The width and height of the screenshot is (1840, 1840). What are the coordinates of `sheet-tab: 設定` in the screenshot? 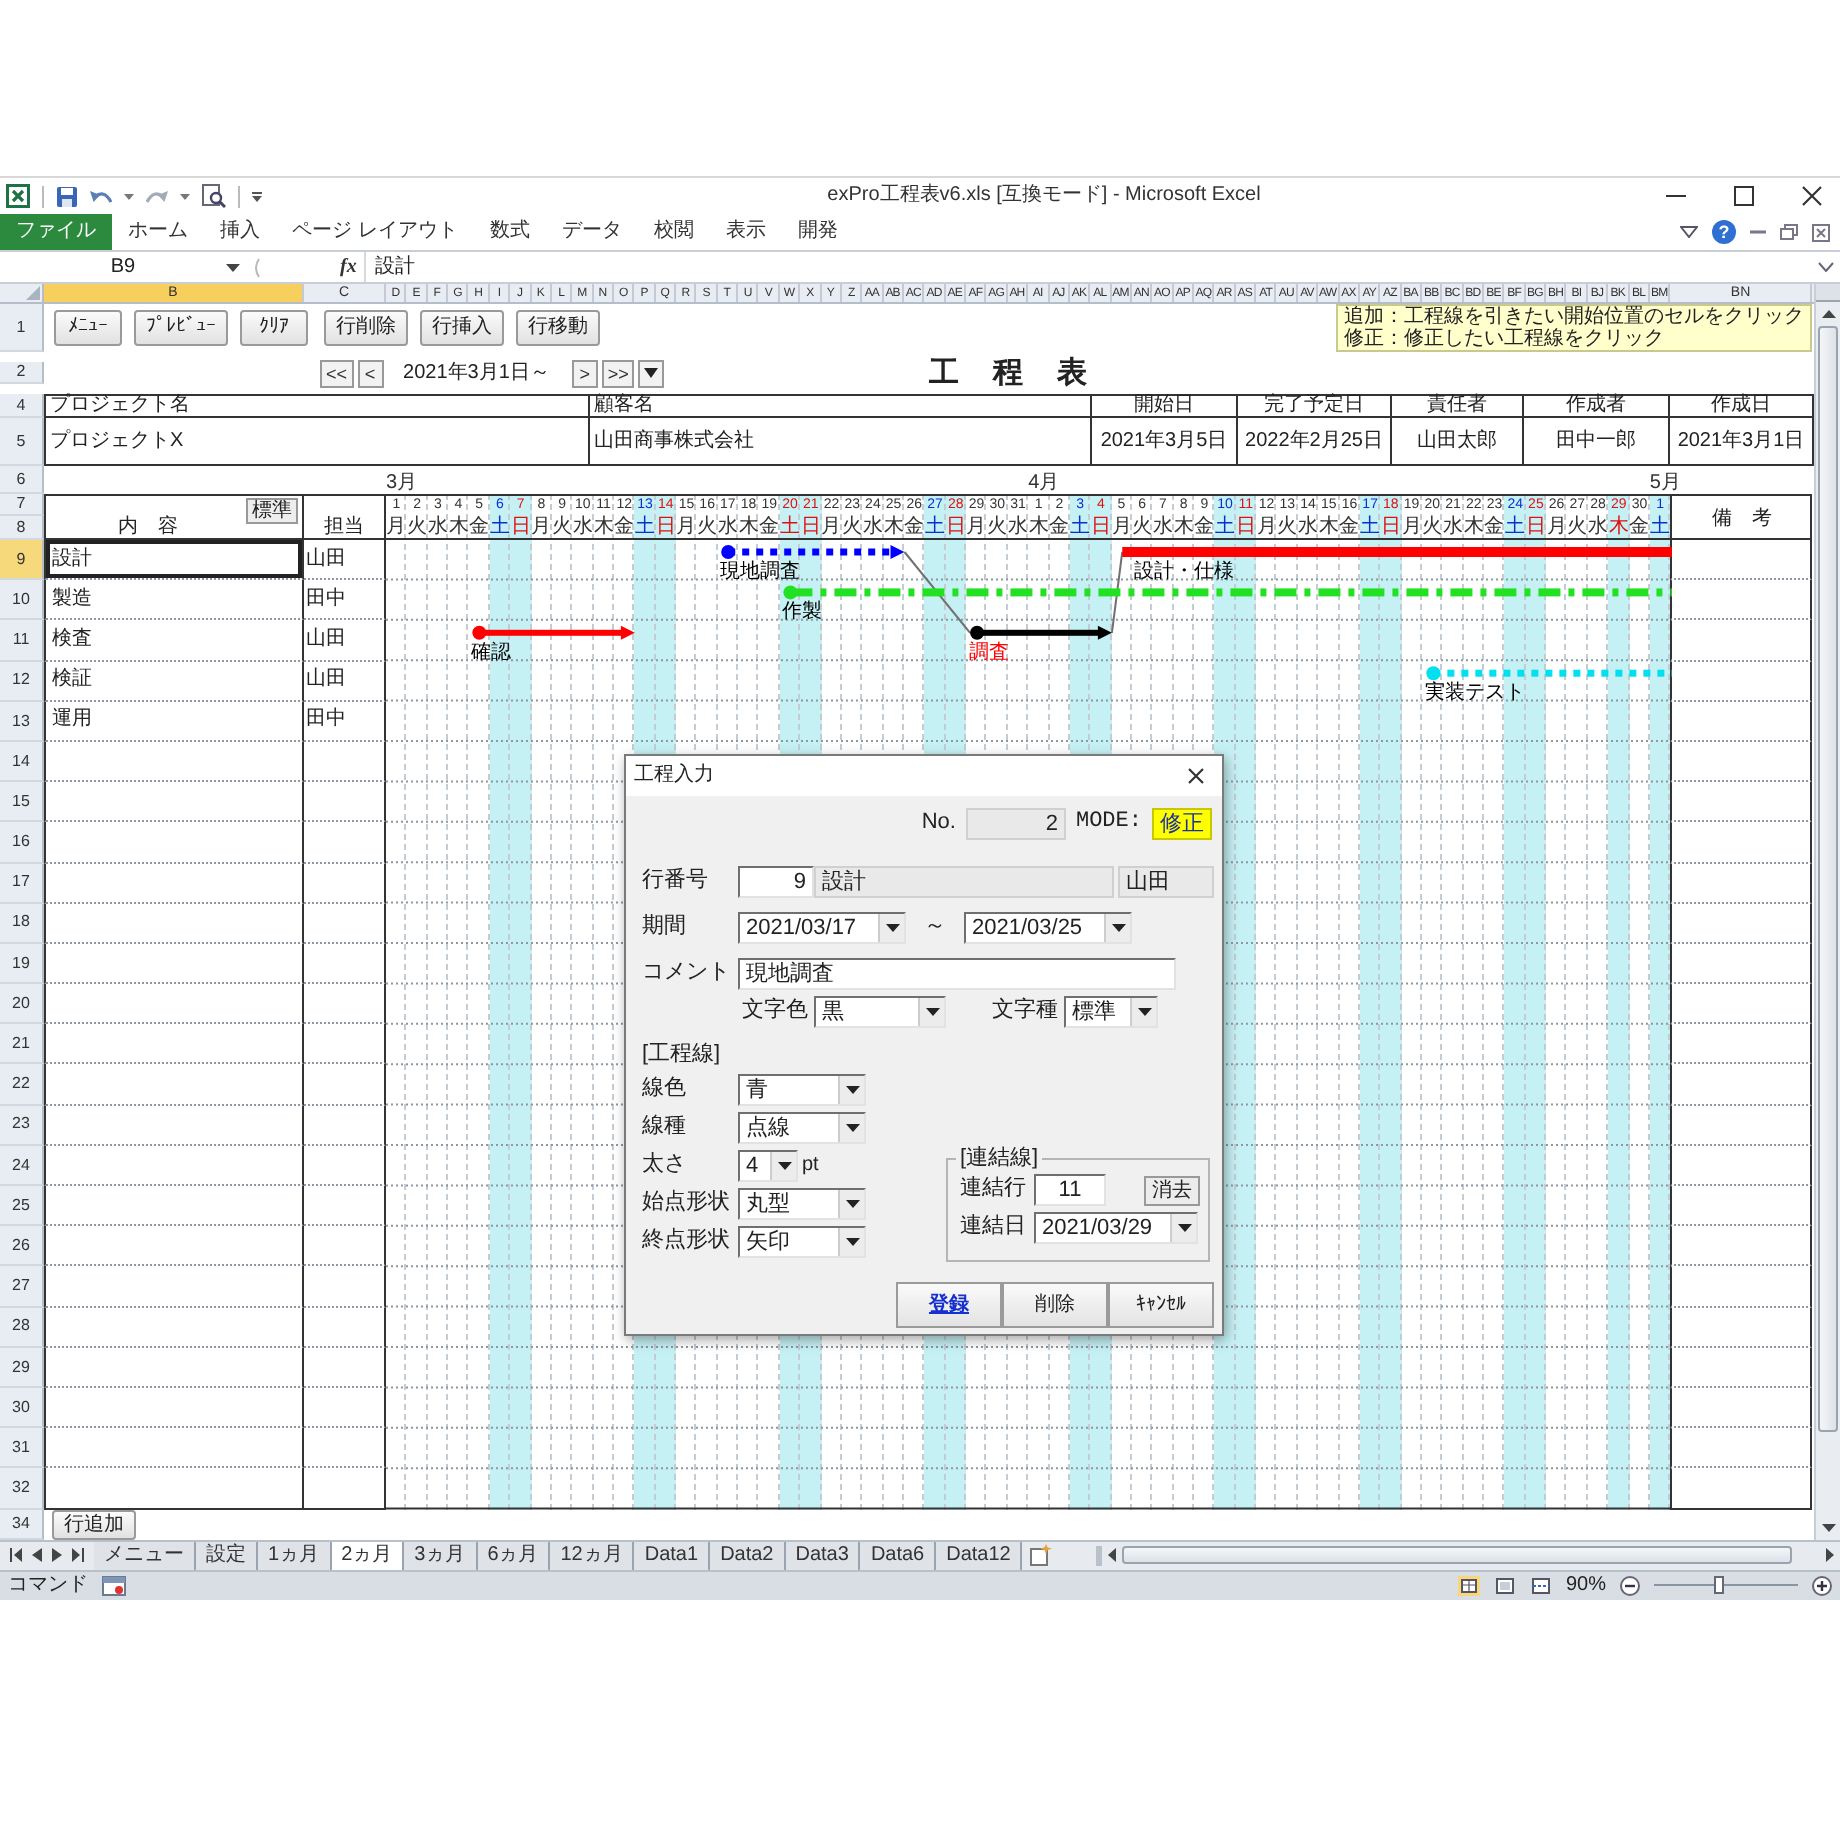 It's located at (227, 1555).